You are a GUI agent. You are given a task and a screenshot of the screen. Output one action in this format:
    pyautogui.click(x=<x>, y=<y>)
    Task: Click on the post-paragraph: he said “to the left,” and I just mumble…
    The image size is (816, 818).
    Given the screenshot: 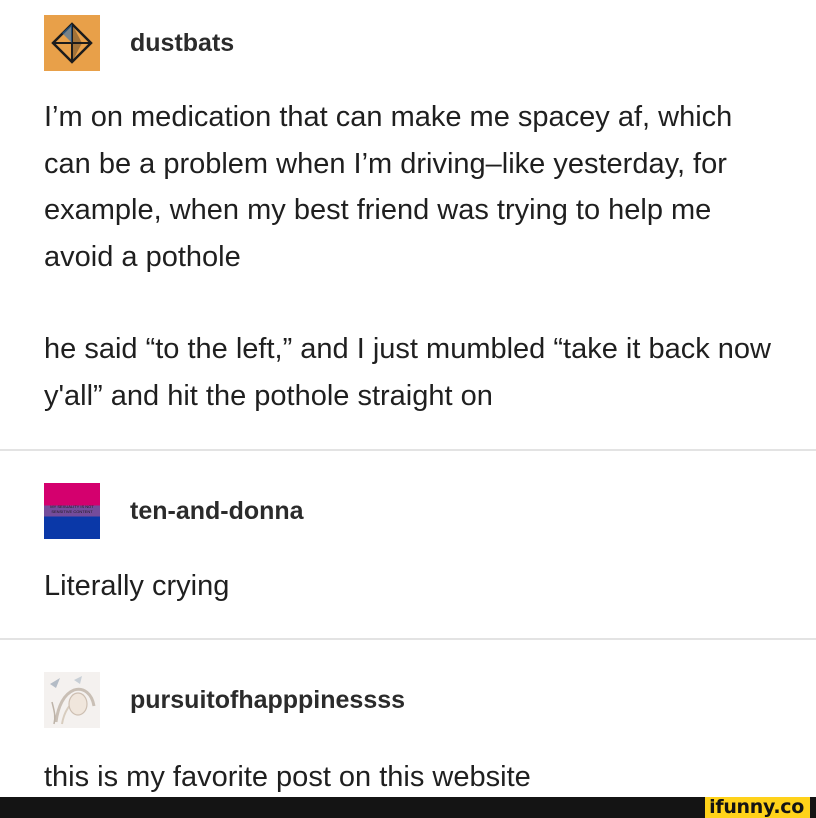 What is the action you would take?
    pyautogui.click(x=407, y=372)
    